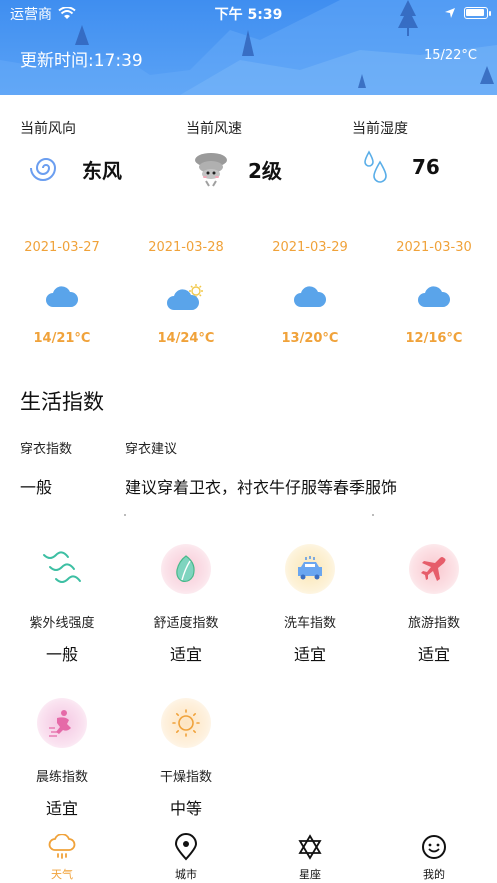 This screenshot has height=883, width=497. What do you see at coordinates (450, 55) in the screenshot?
I see `today-temp-range: 15/22°C` at bounding box center [450, 55].